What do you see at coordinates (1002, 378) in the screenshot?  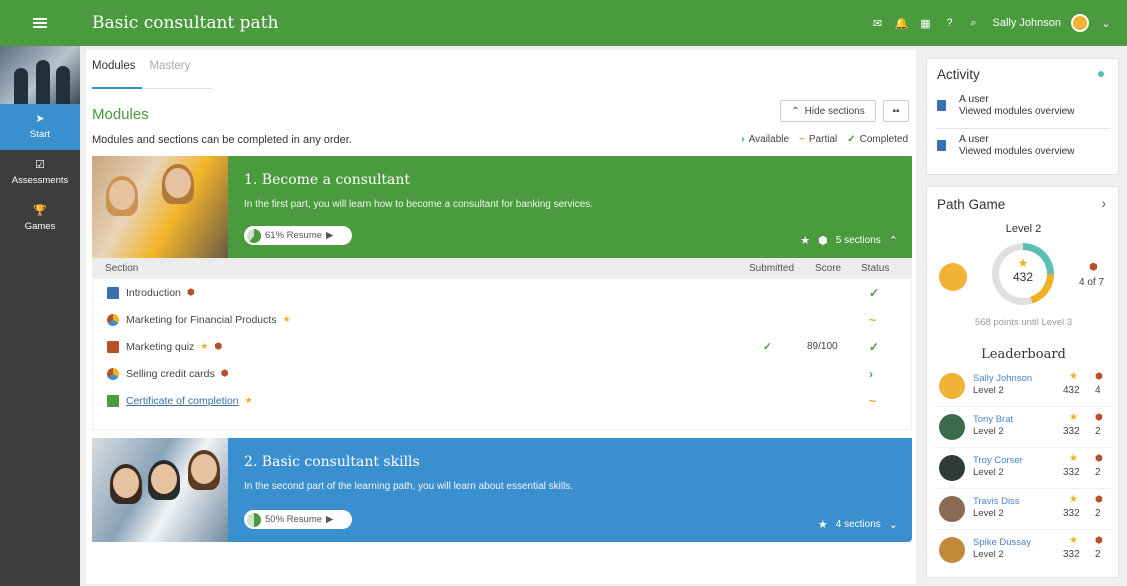 I see `player-name: Sally Johnson` at bounding box center [1002, 378].